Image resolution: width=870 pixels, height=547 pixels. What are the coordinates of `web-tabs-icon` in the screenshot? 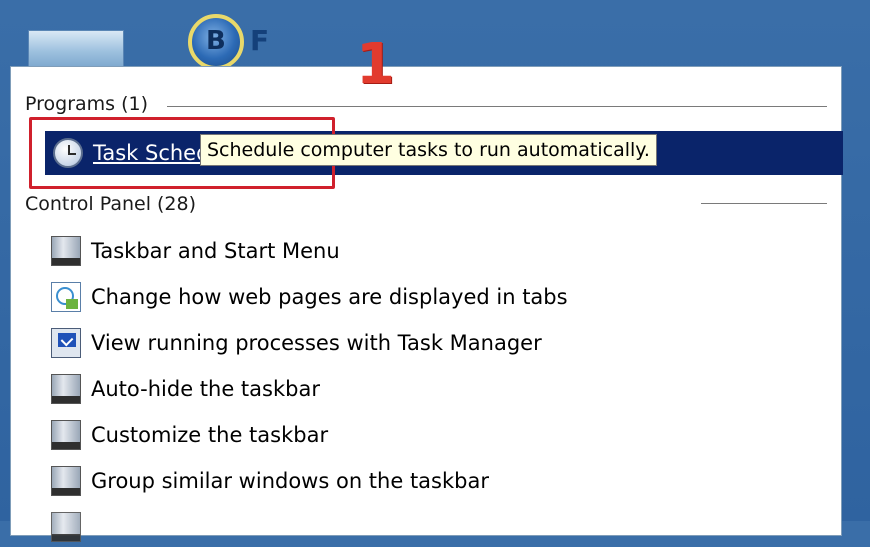 It's located at (66, 297).